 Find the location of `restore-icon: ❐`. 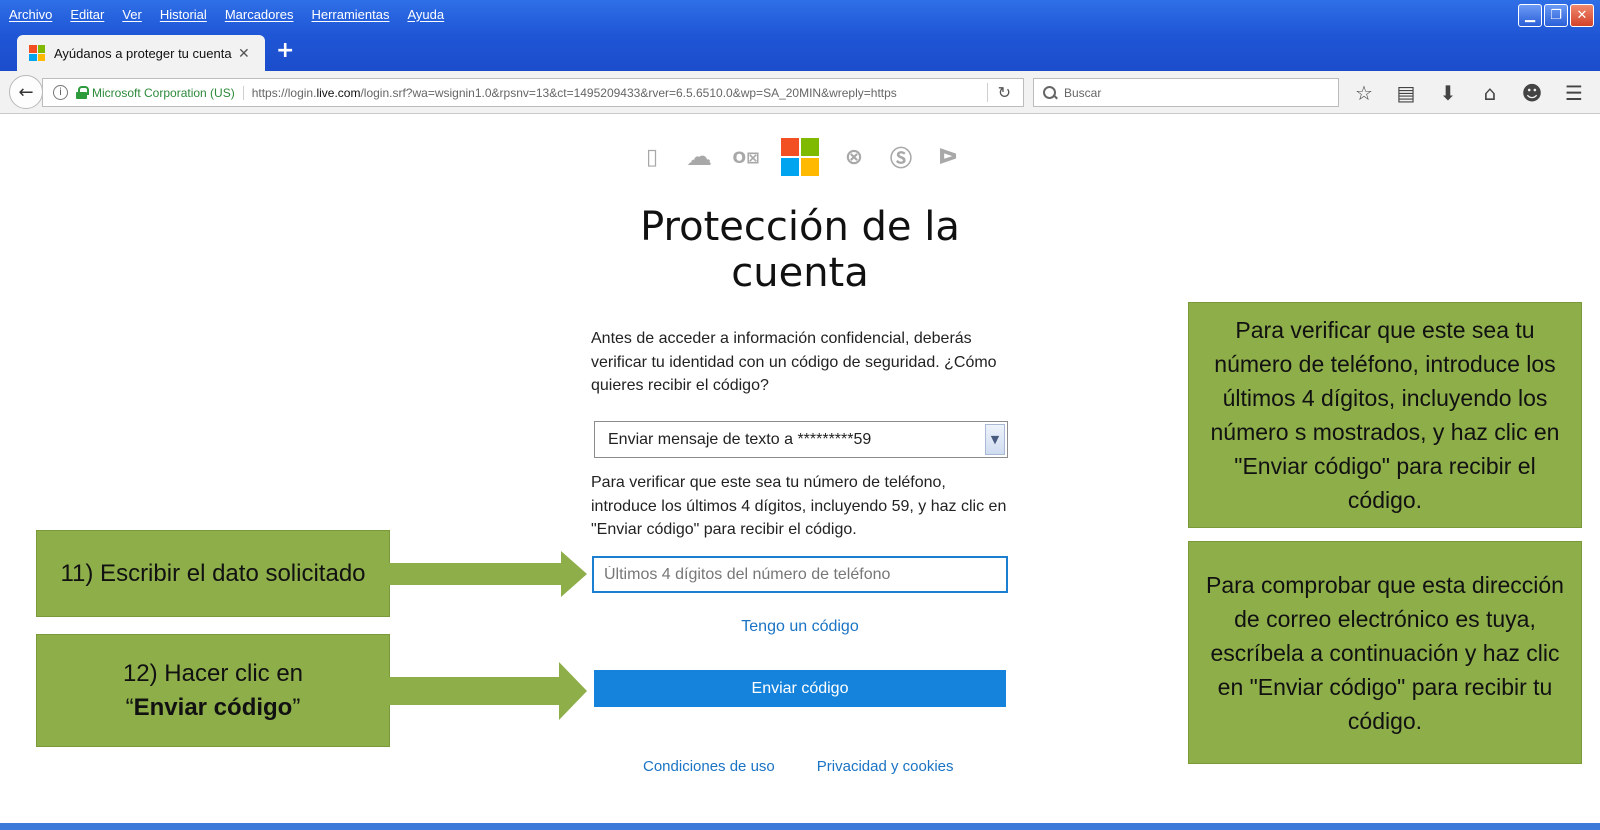

restore-icon: ❐ is located at coordinates (1556, 15).